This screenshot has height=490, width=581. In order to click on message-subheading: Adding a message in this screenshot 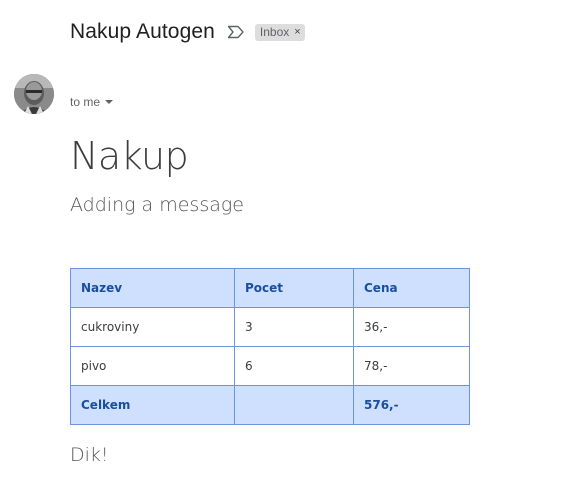, I will do `click(157, 205)`.